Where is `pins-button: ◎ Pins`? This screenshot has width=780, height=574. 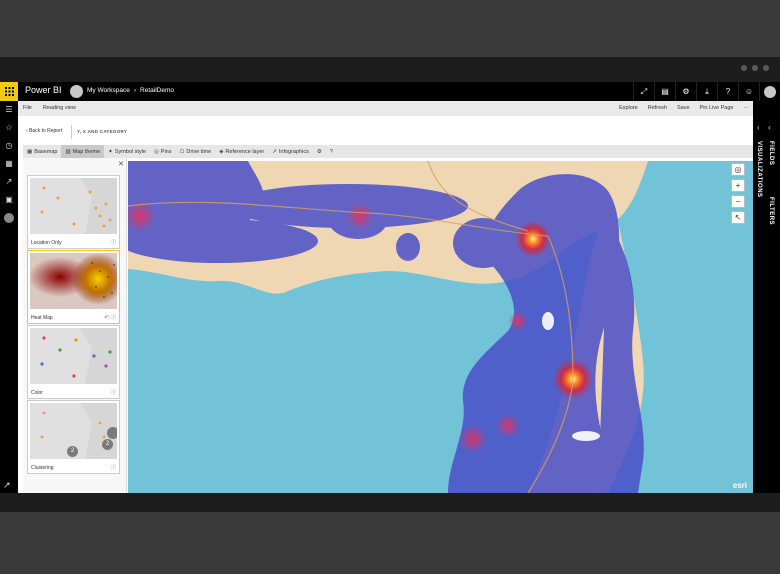
pins-button: ◎ Pins is located at coordinates (163, 151).